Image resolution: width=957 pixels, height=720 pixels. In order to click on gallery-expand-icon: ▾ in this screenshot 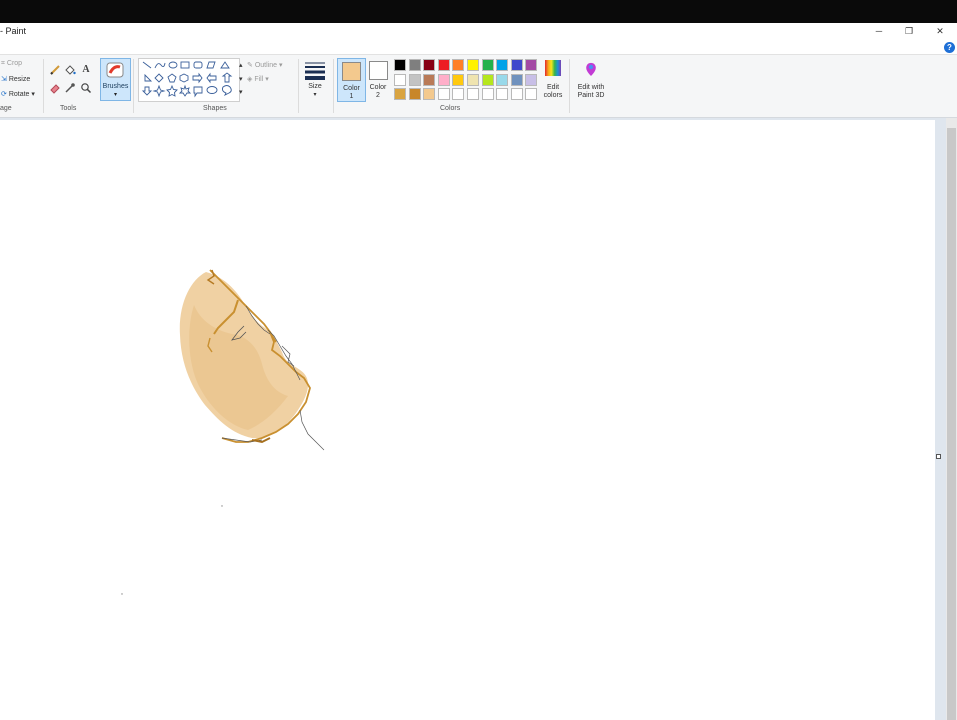, I will do `click(241, 92)`.